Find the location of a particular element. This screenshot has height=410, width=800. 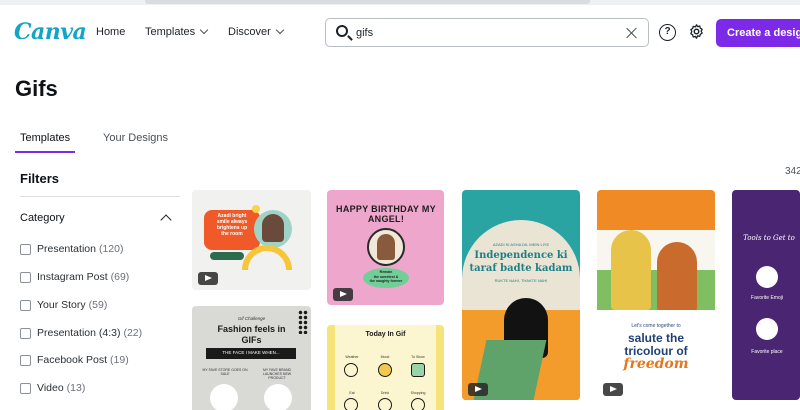

category-label: Instagram Post is located at coordinates (72, 277).